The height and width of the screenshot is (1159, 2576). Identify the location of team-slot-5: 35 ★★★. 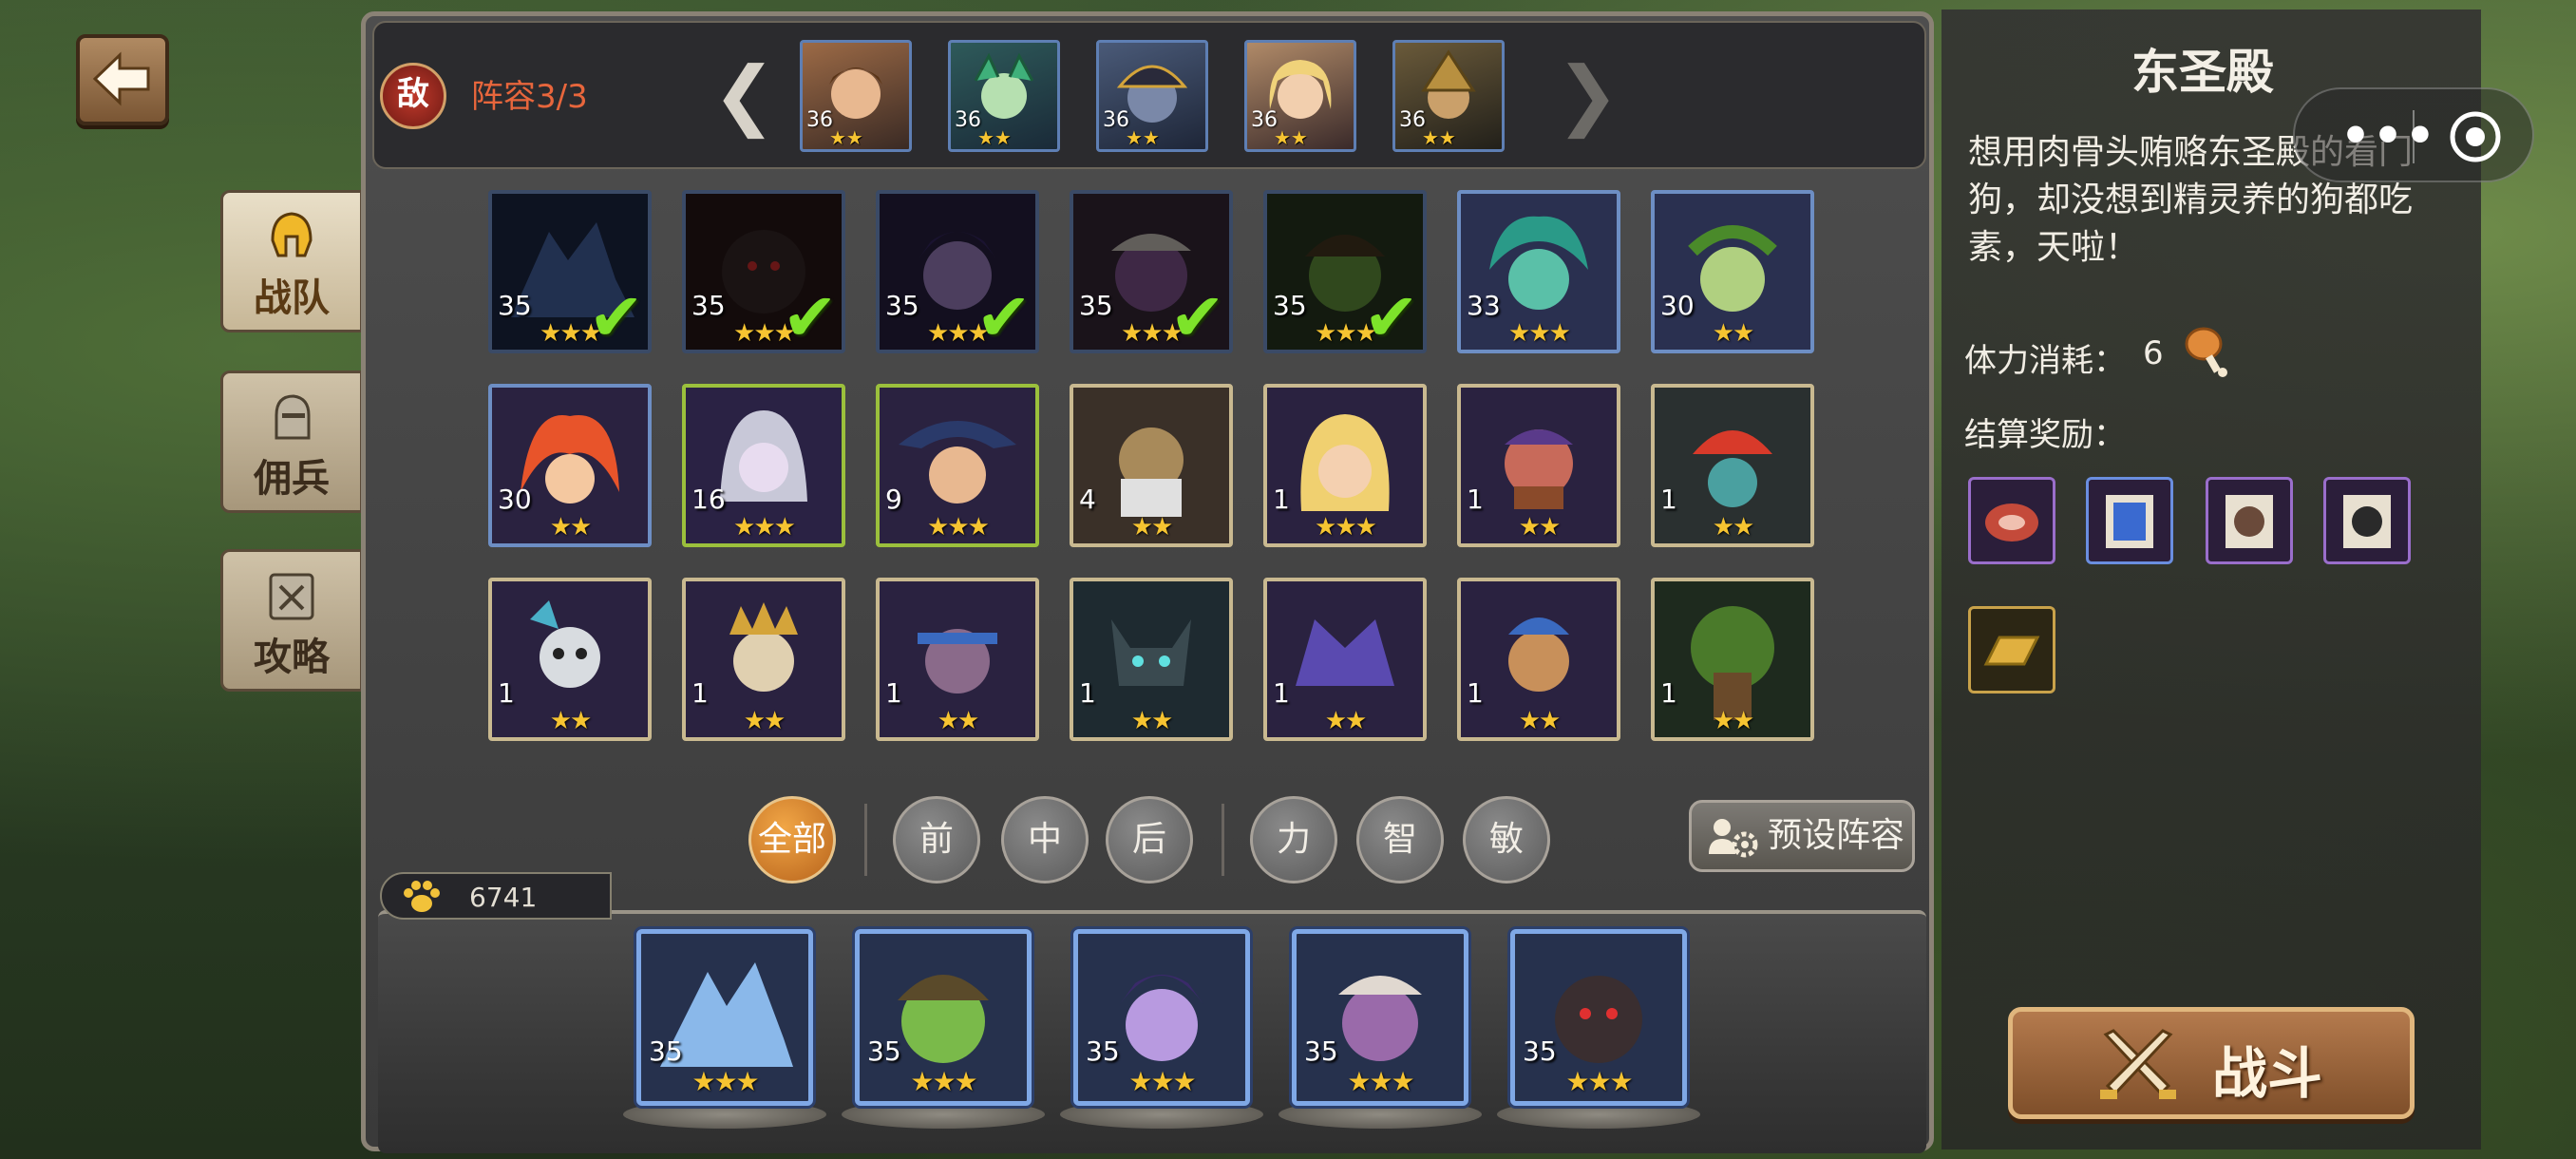
(1598, 1017).